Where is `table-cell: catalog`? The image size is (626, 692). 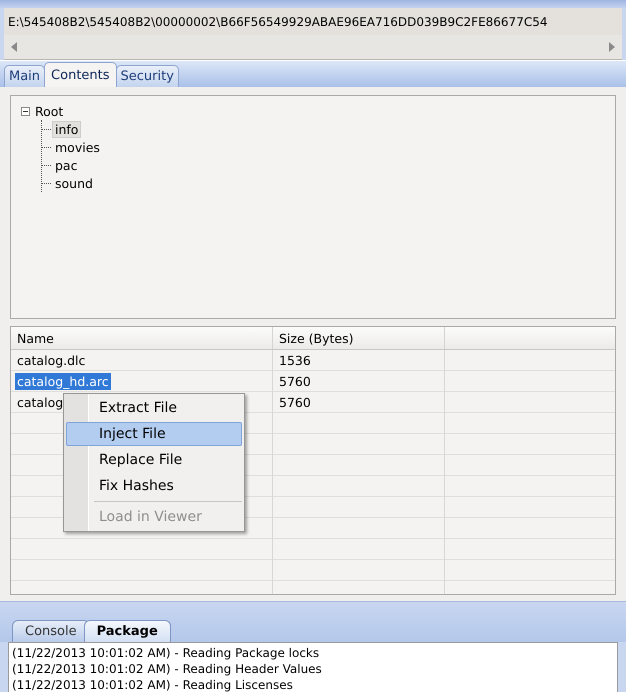
table-cell: catalog is located at coordinates (40, 402).